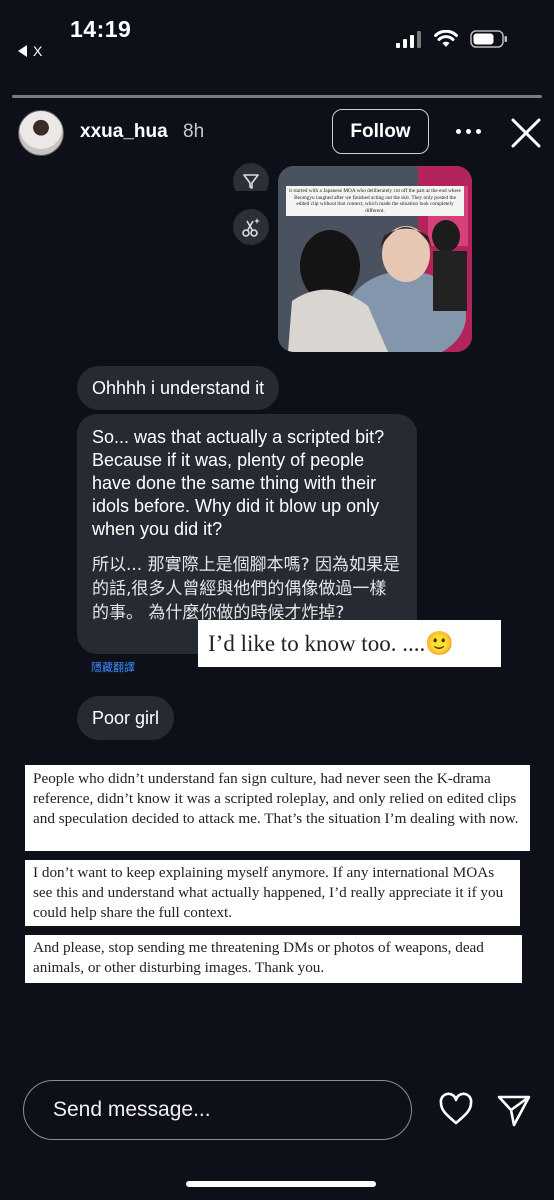 The image size is (554, 1200). Describe the element at coordinates (408, 39) in the screenshot. I see `signal-icon` at that location.